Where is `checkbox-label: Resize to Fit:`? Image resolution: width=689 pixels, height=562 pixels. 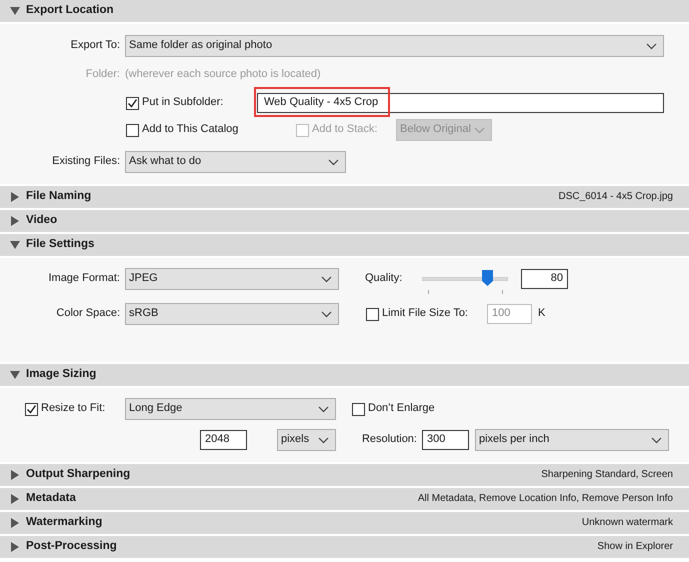 checkbox-label: Resize to Fit: is located at coordinates (73, 409).